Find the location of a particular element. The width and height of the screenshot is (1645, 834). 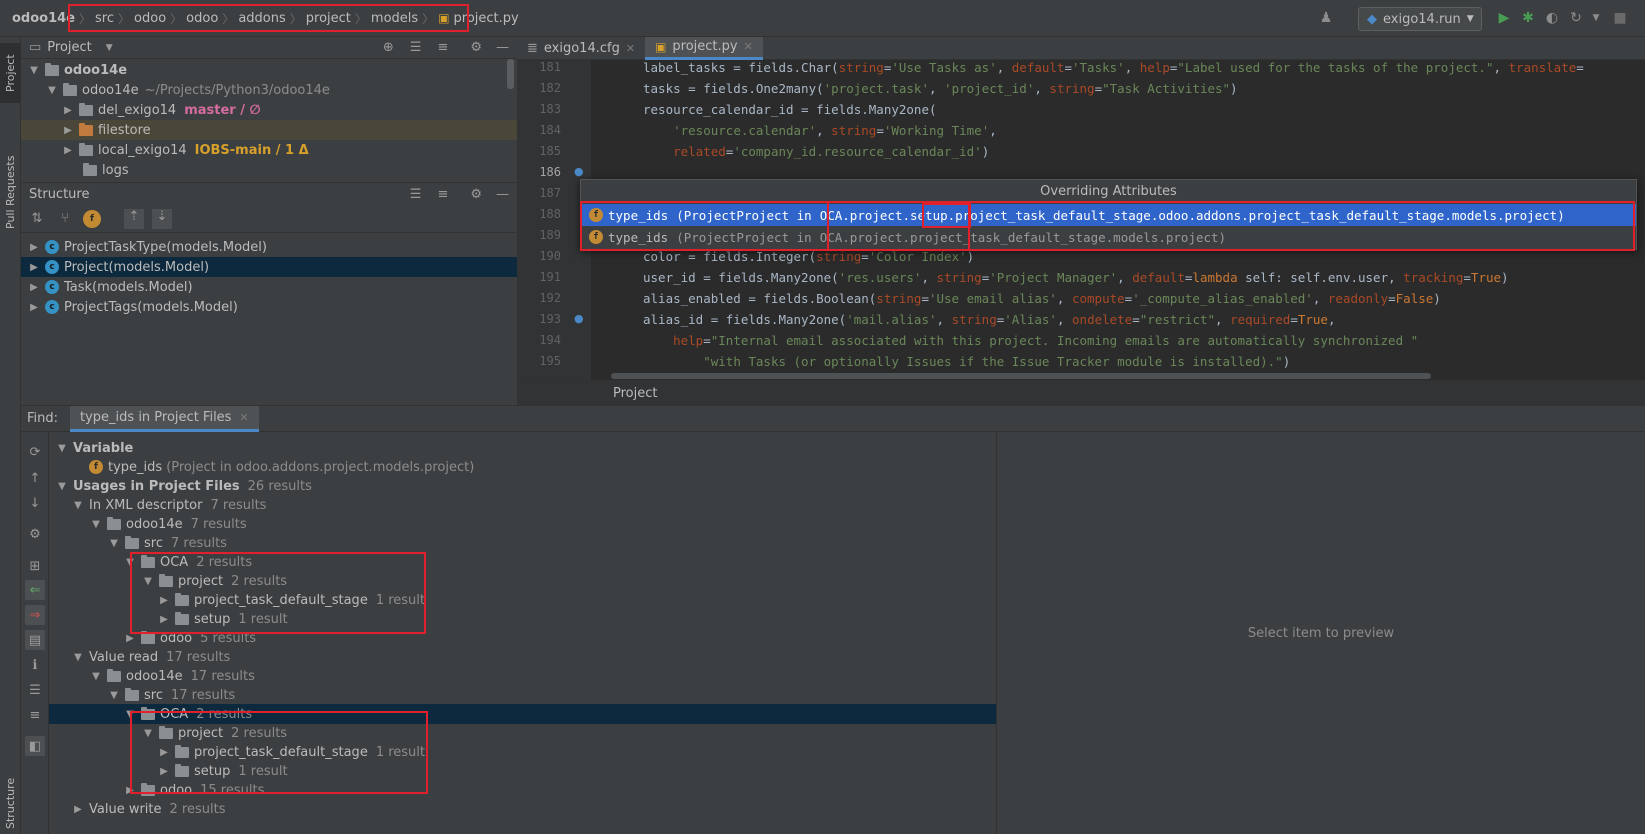

breadcrumb-item-root: odoo14e is located at coordinates (43, 18).